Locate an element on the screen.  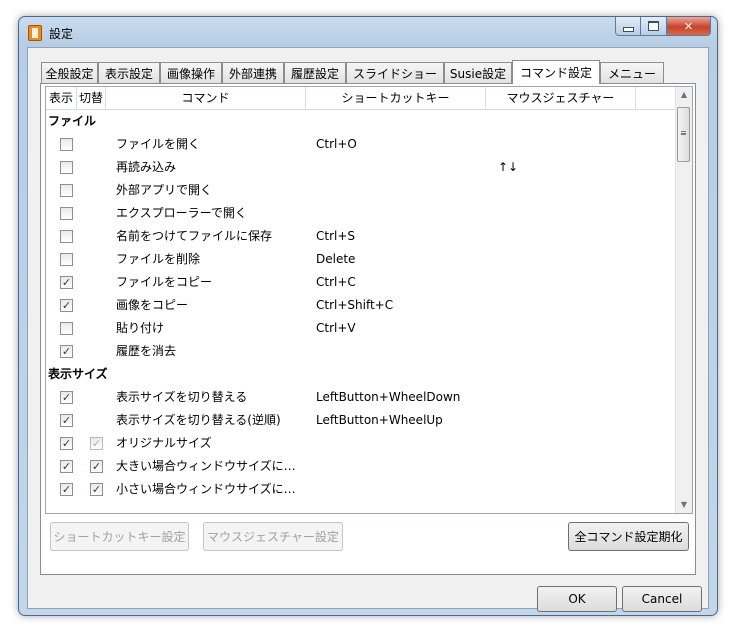
tab-command-settings: コマンド設定 is located at coordinates (556, 72).